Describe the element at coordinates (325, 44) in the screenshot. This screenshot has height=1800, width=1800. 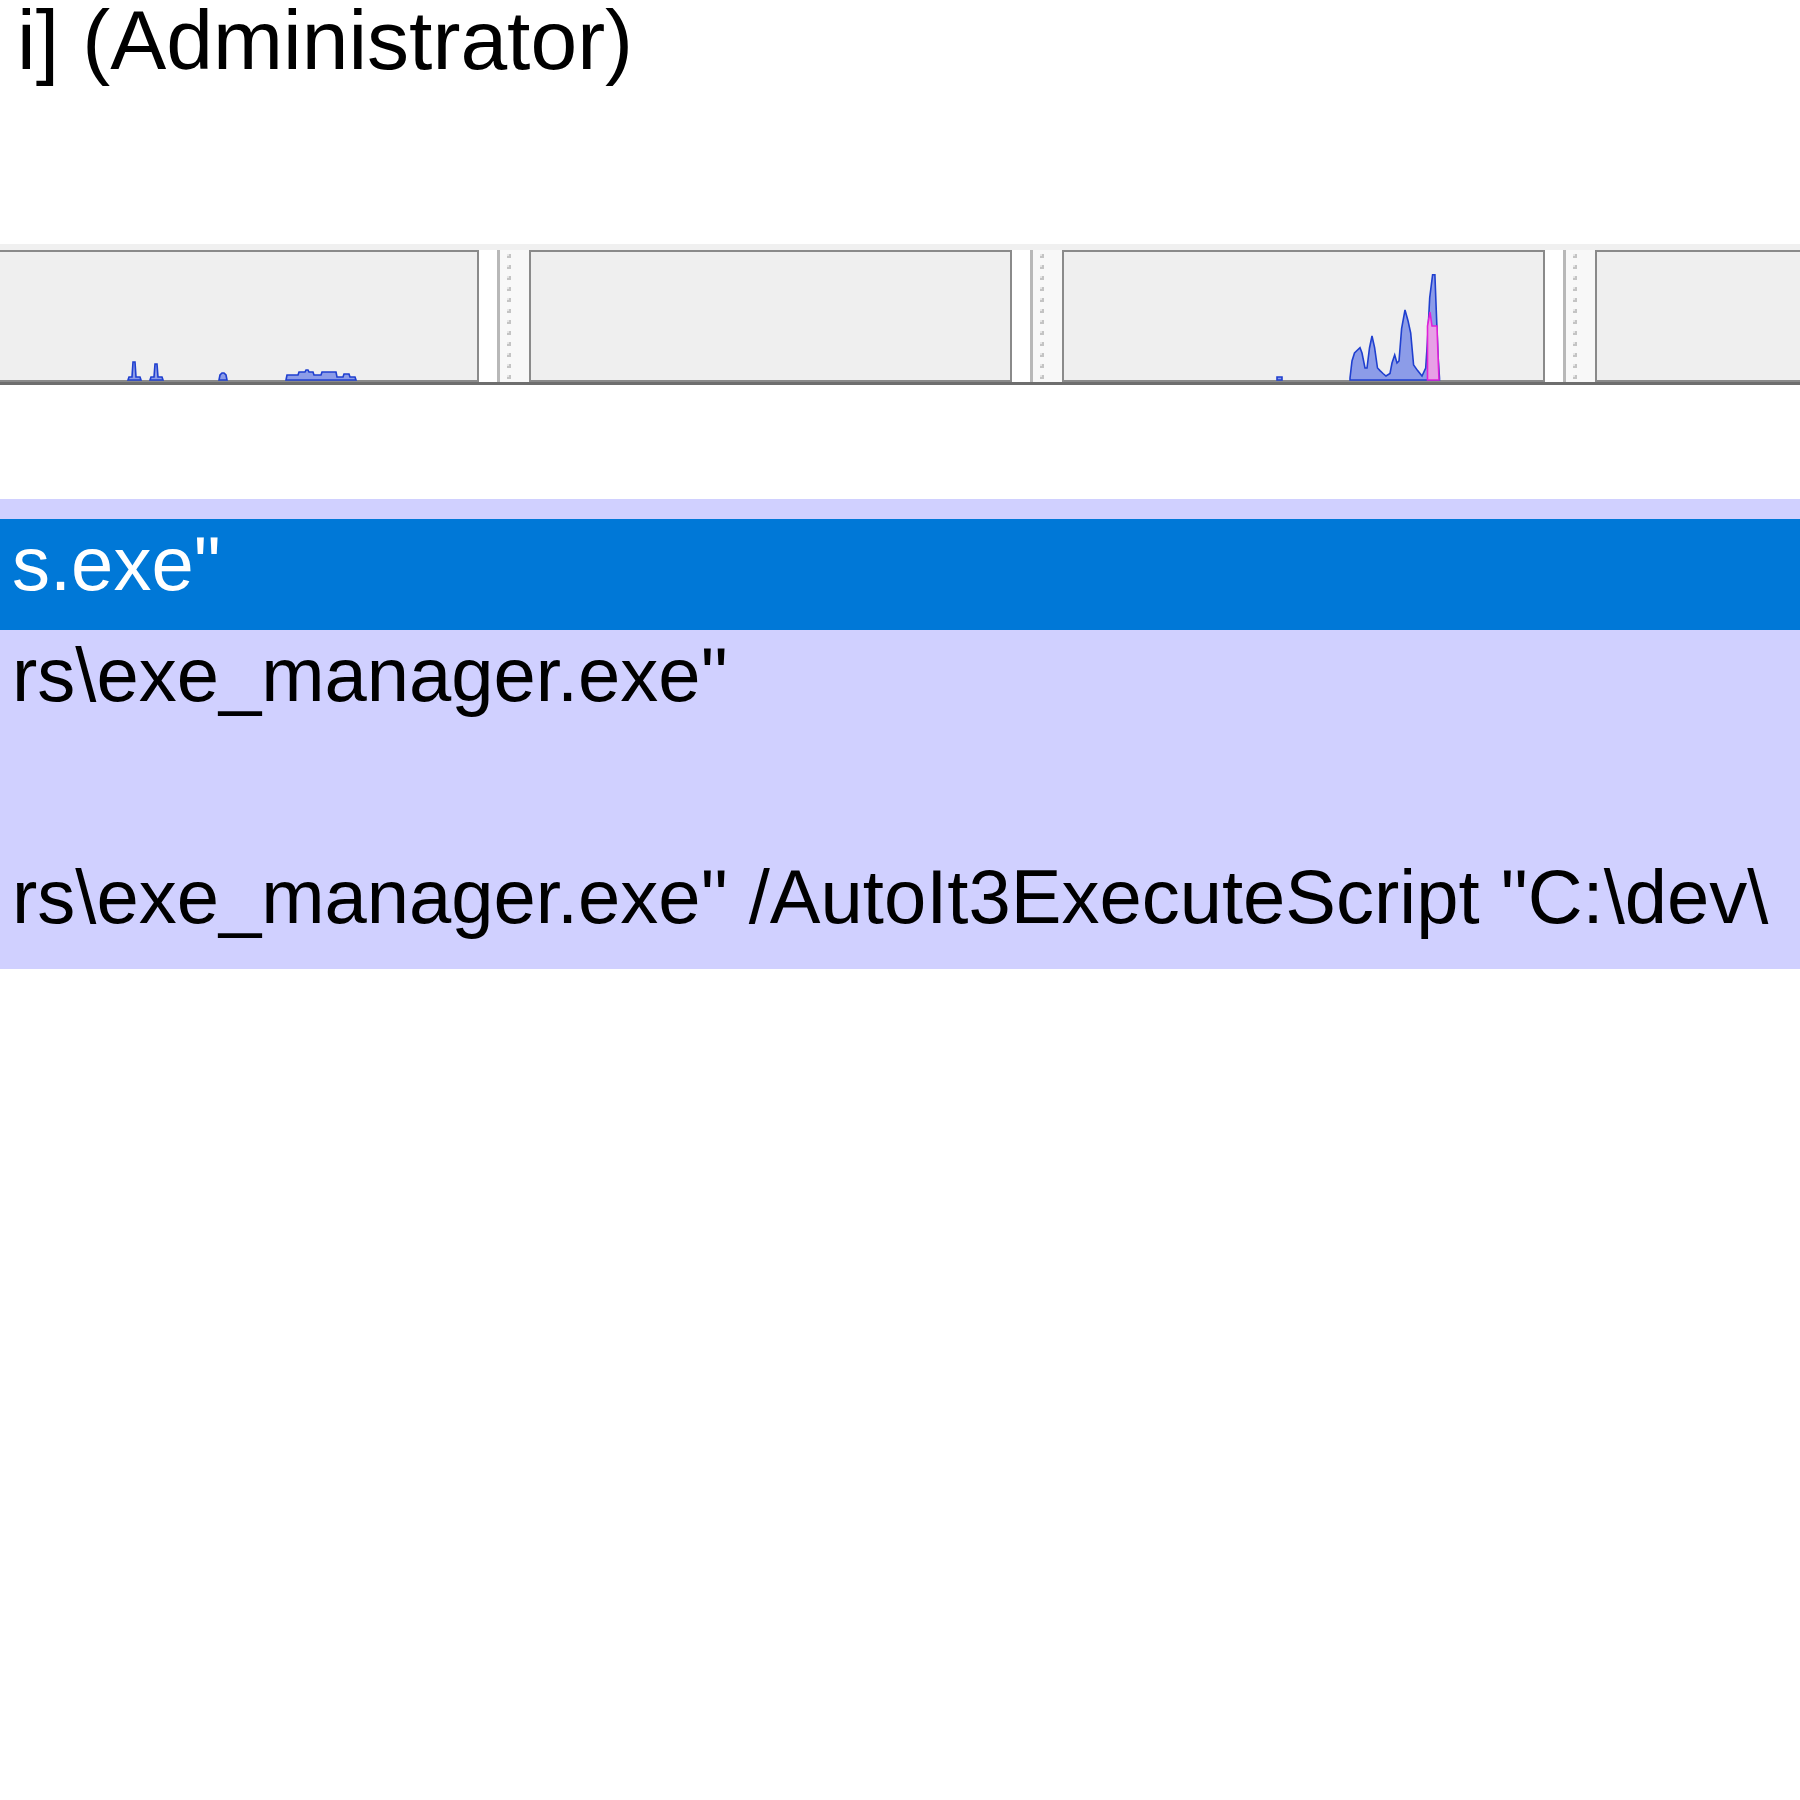
I see `window-title: i] (Administrator)` at that location.